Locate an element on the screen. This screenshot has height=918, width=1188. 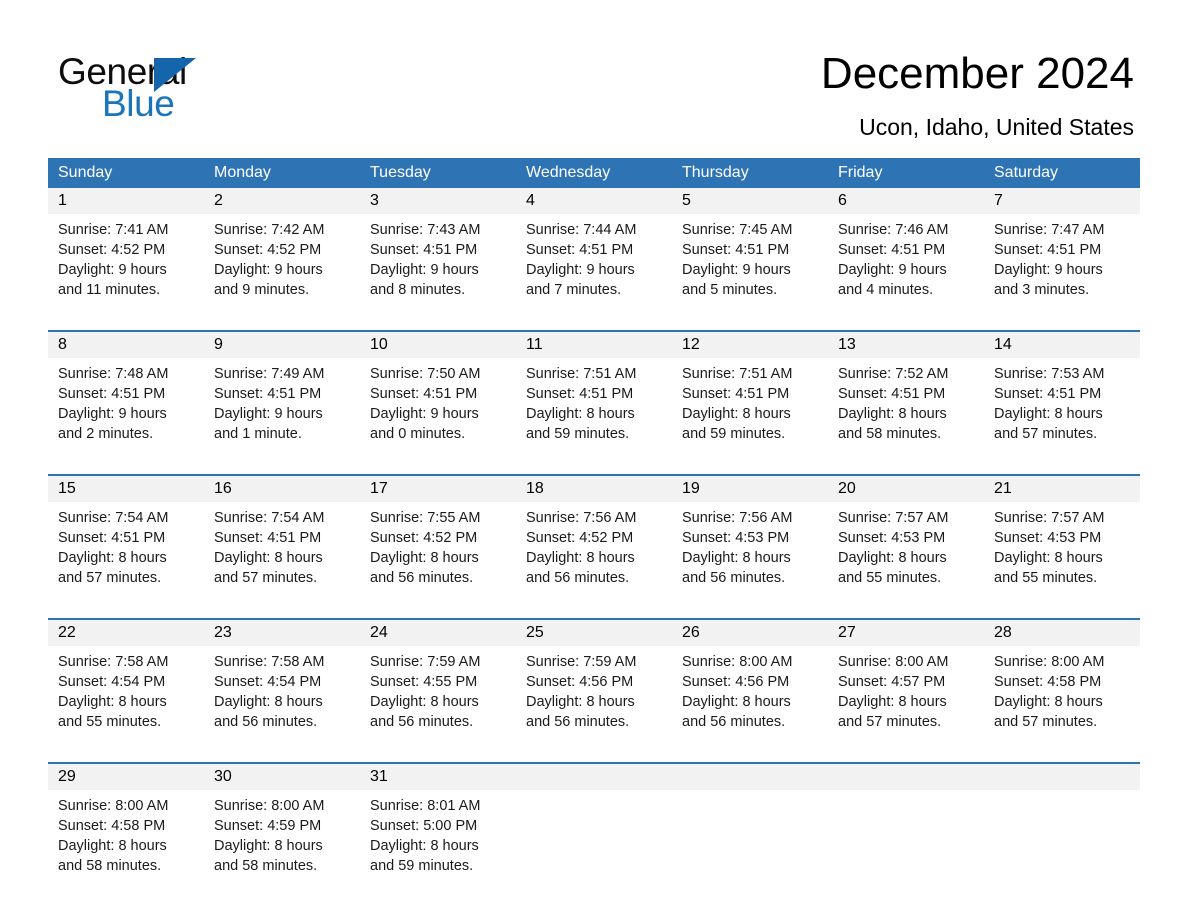
daynum-cell: 15 is located at coordinates (126, 489).